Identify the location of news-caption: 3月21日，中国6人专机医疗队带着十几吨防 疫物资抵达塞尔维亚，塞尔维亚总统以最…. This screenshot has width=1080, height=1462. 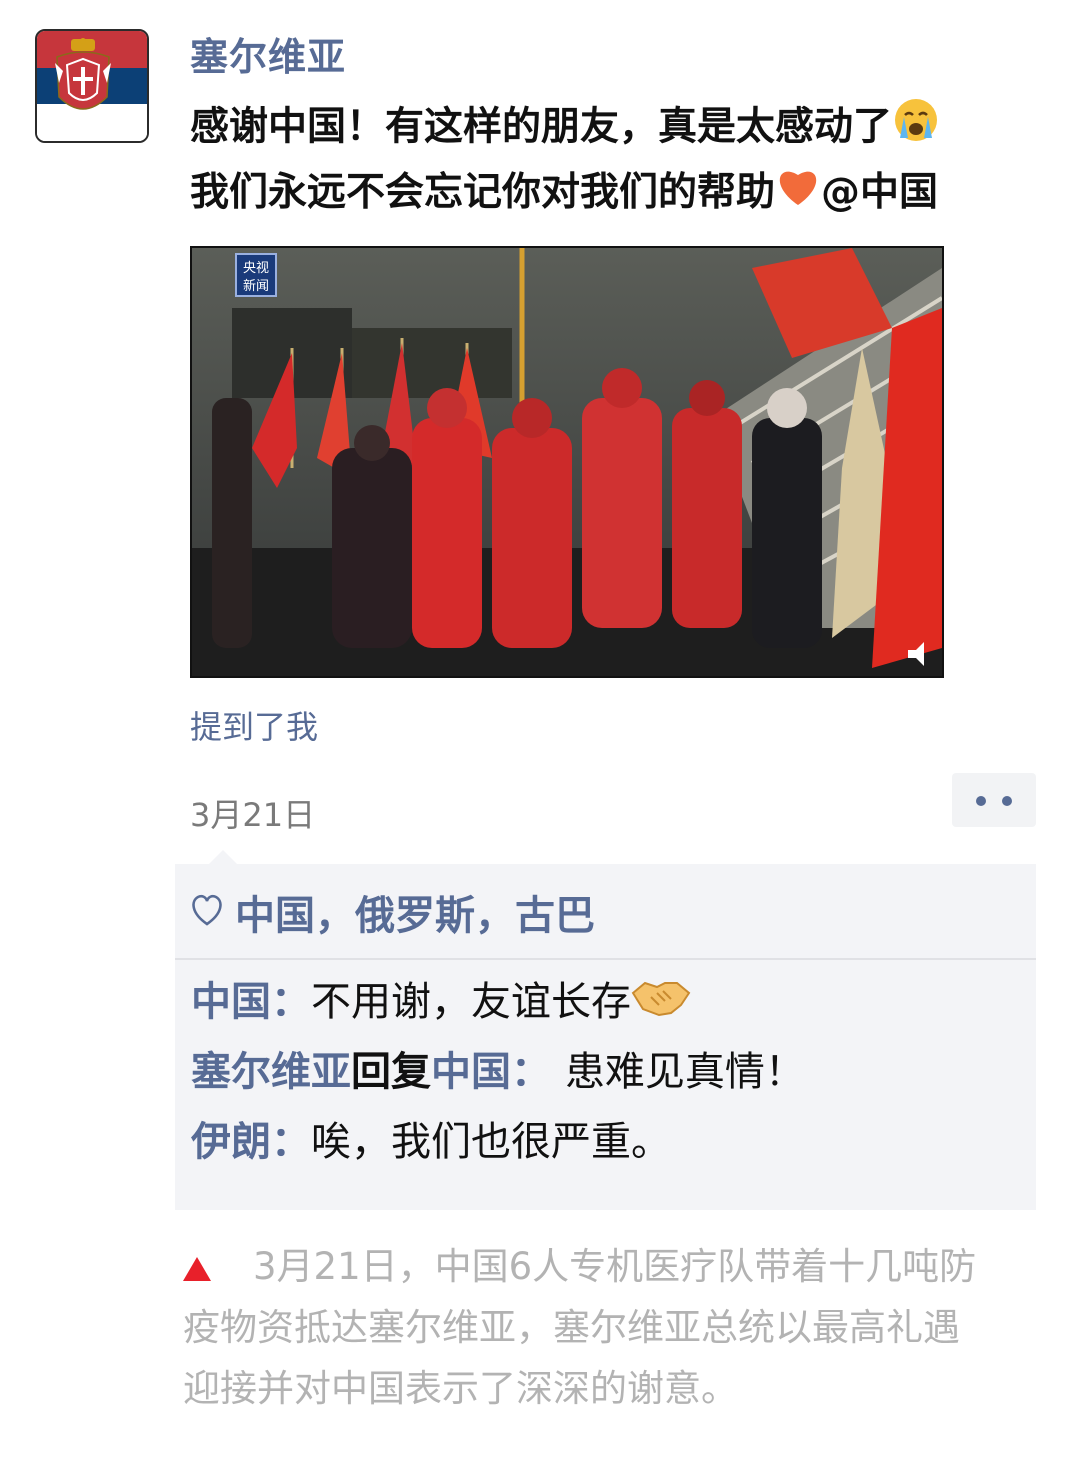
(603, 1327).